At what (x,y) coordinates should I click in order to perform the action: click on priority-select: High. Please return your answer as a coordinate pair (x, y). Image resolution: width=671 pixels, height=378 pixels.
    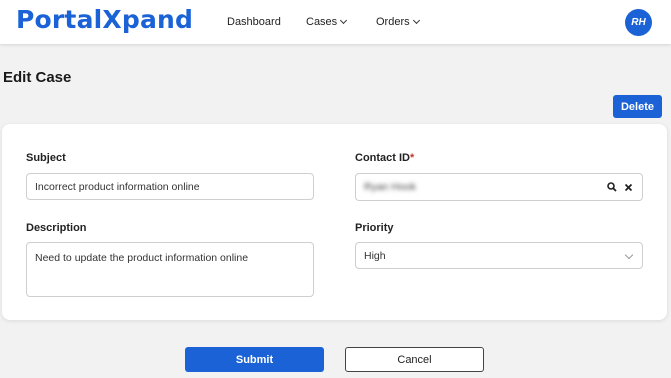
    Looking at the image, I should click on (499, 255).